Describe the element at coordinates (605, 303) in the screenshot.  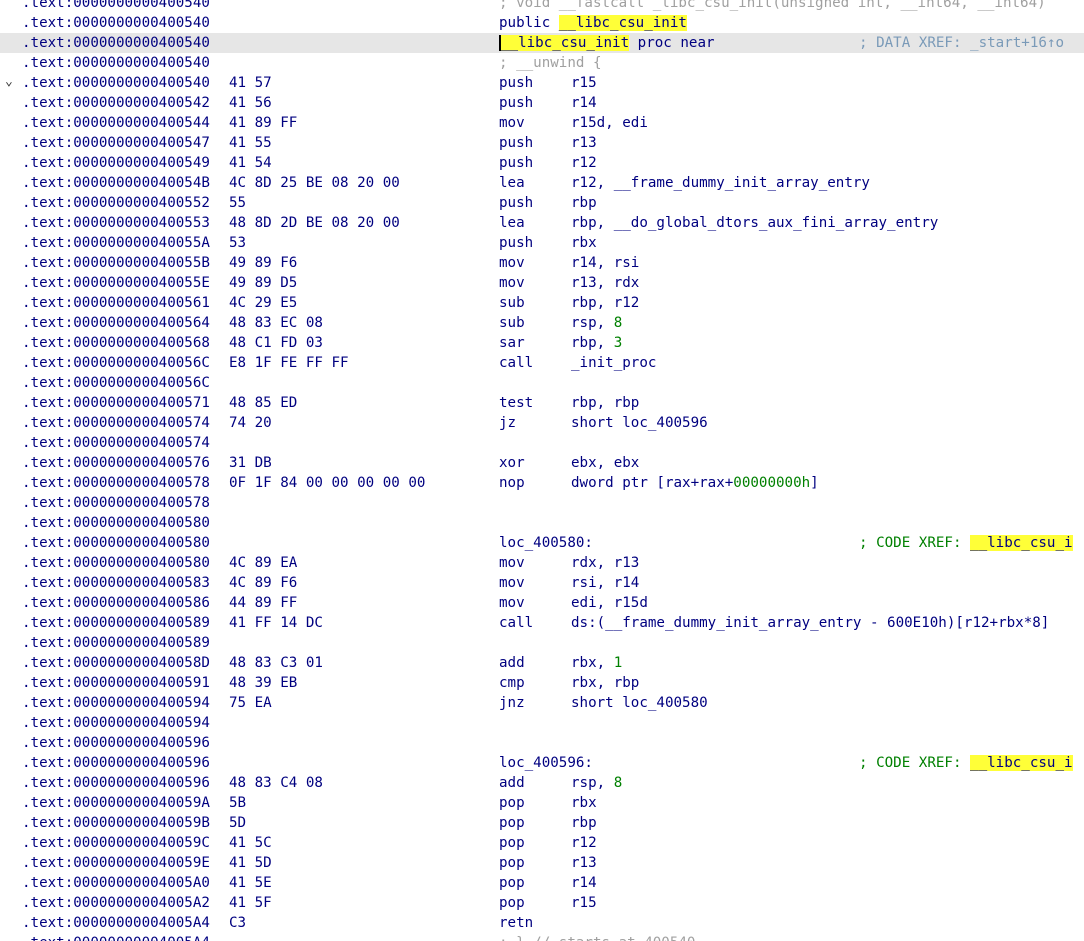
I see `operands: rbp, r12` at that location.